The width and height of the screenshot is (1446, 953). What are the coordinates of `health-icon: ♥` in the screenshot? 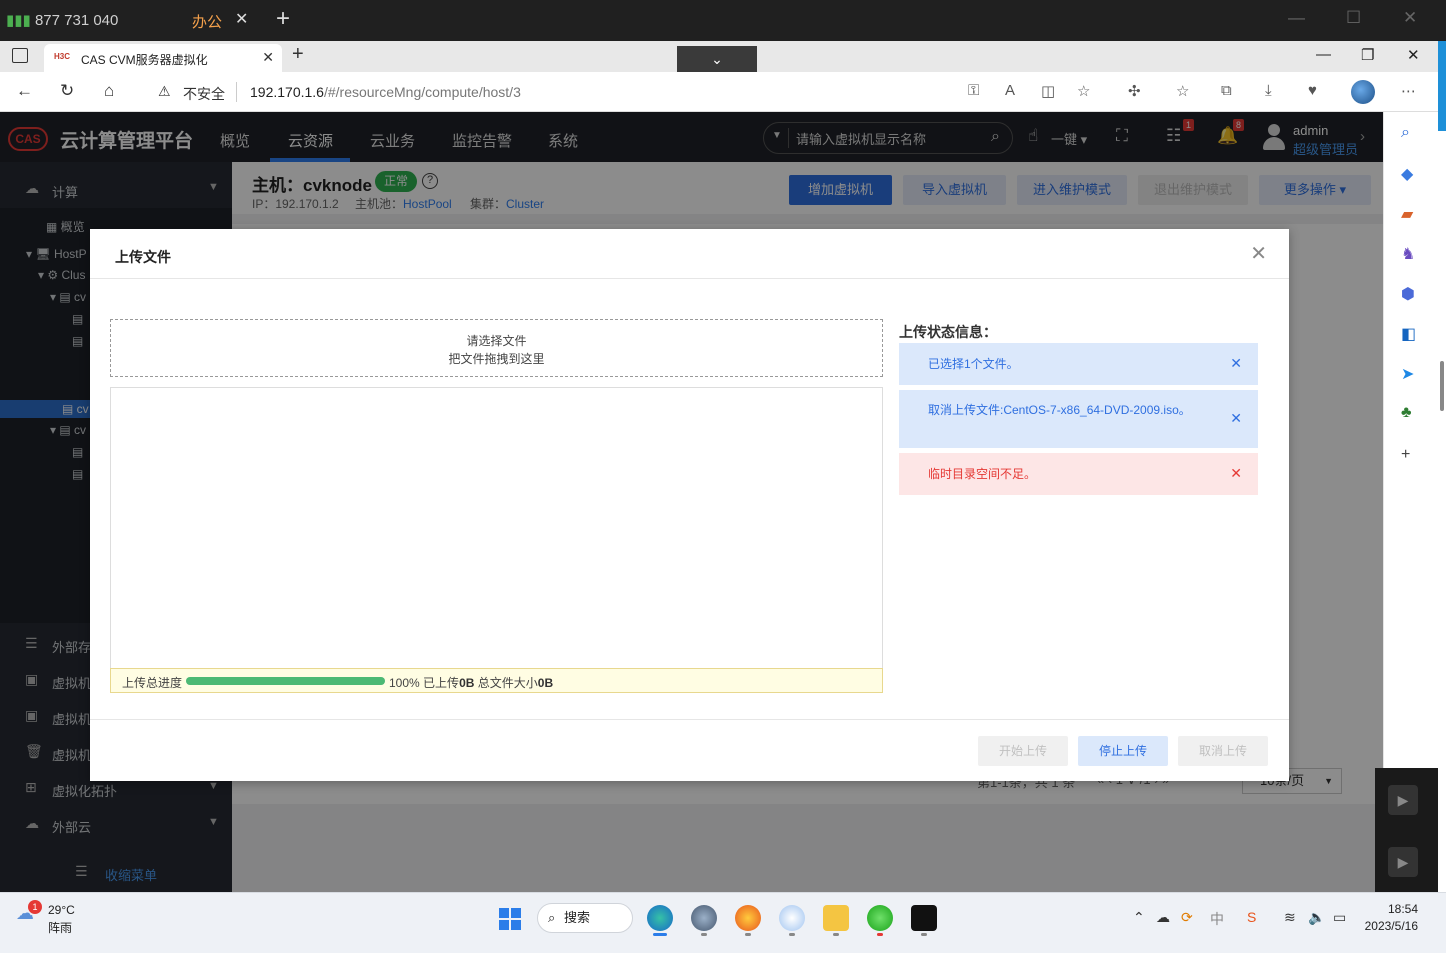 It's located at (1312, 90).